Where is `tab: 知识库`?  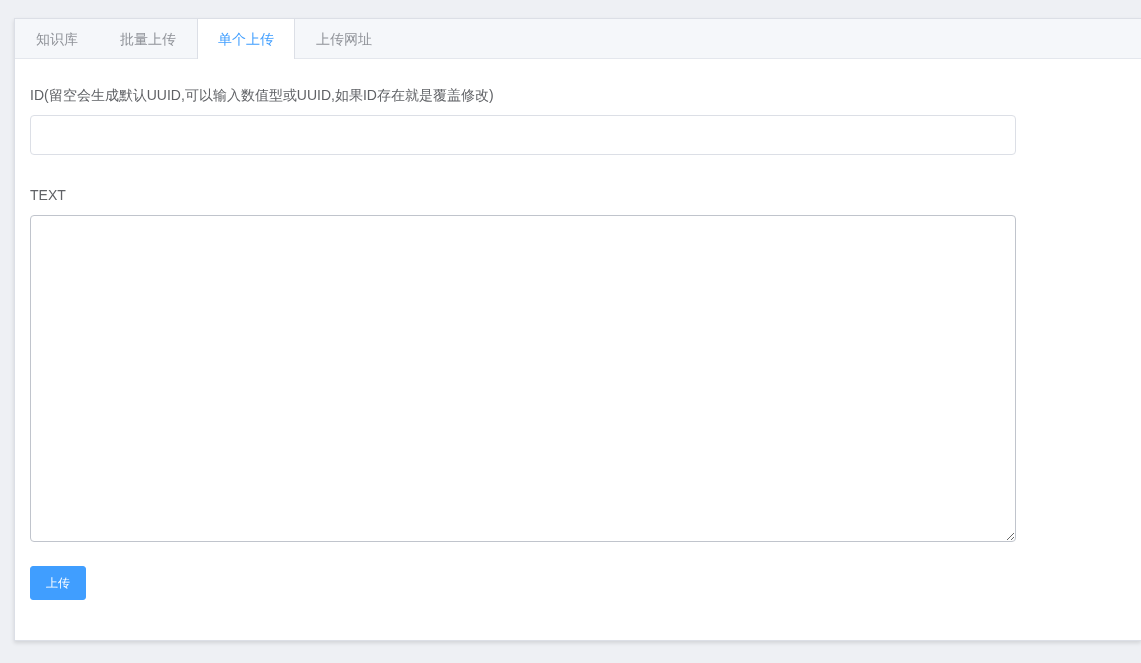 tab: 知识库 is located at coordinates (57, 39).